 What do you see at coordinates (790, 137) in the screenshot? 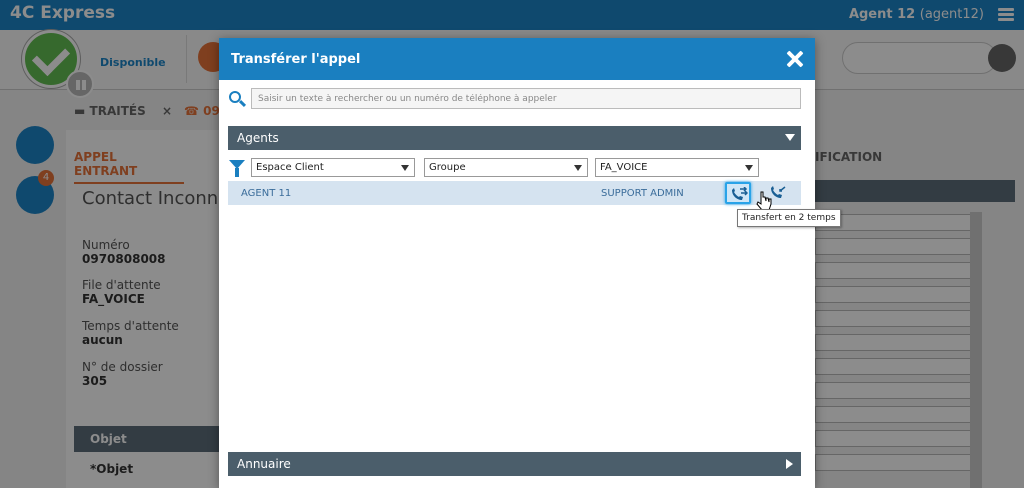
I see `caret-down-icon` at bounding box center [790, 137].